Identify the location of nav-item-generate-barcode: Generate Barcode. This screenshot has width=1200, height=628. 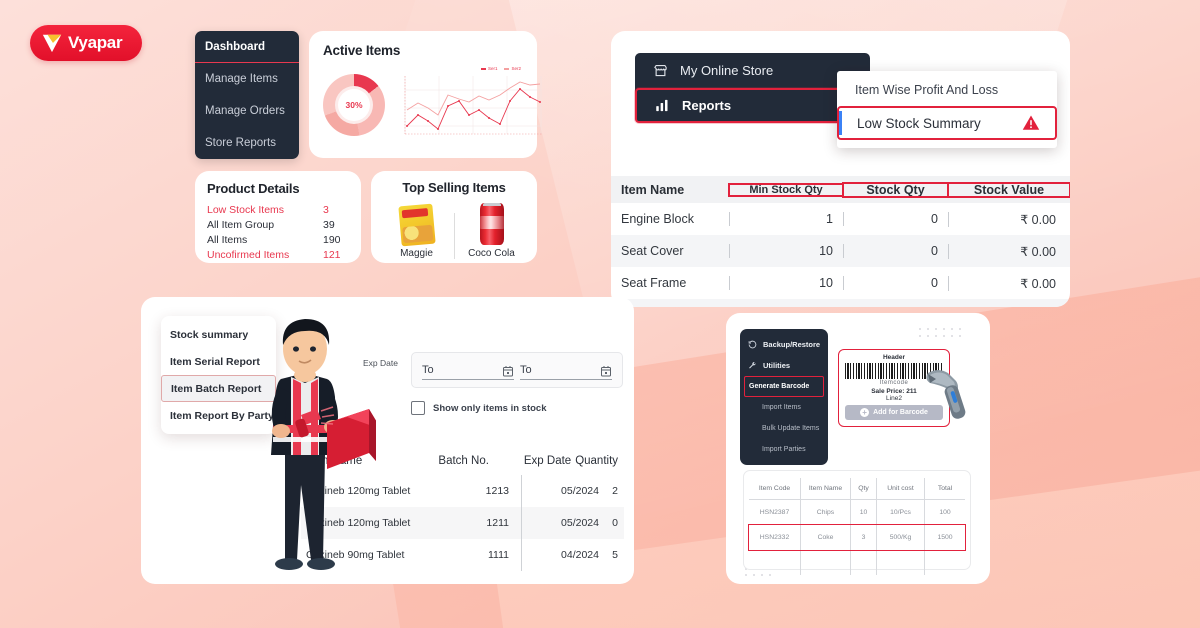
(784, 386).